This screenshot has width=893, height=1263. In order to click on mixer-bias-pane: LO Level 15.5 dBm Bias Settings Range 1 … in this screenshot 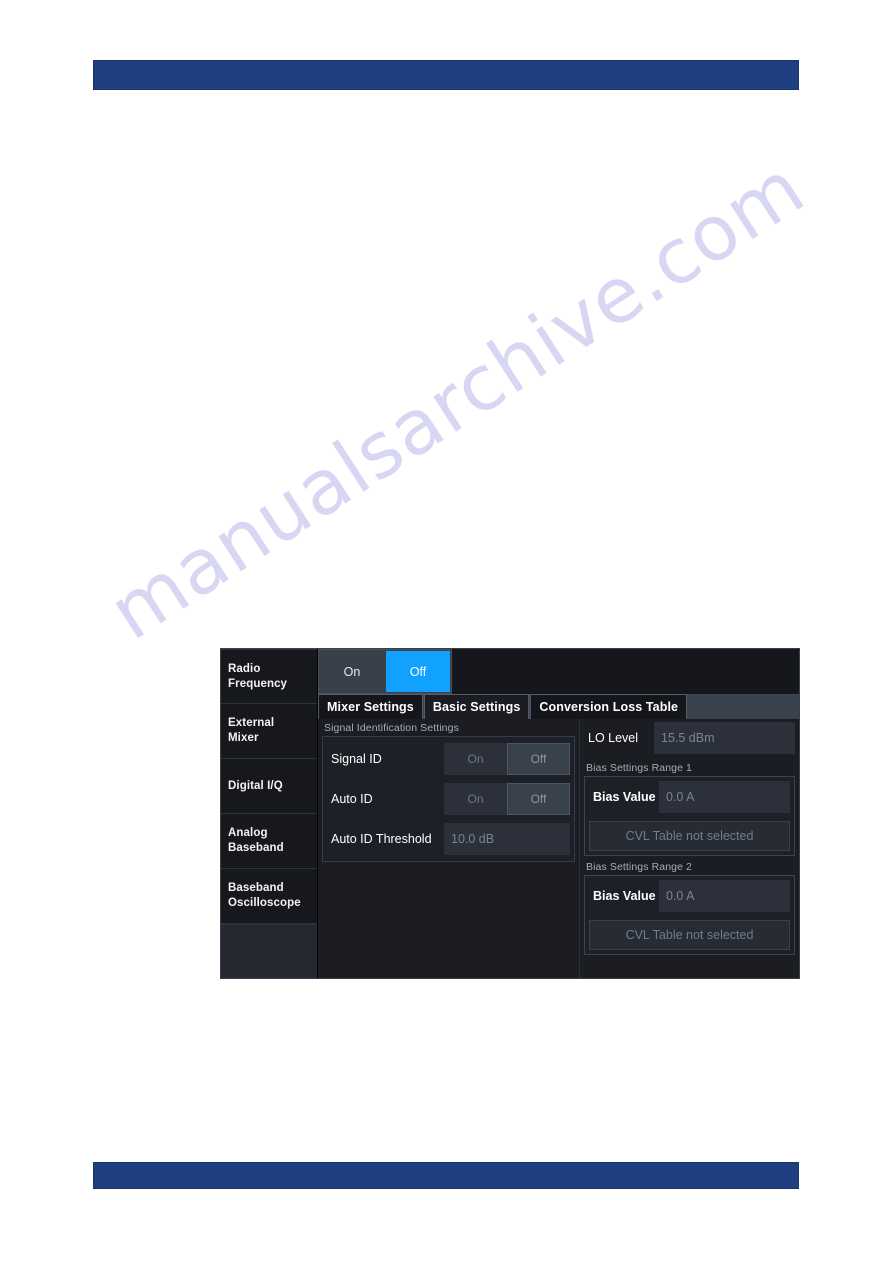, I will do `click(689, 848)`.